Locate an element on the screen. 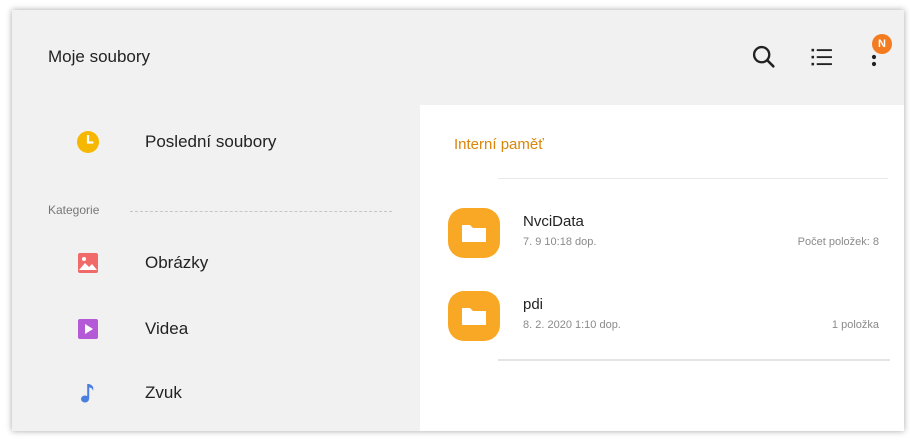 The image size is (910, 443). sidebar-item-audio: Zvuk is located at coordinates (212, 393).